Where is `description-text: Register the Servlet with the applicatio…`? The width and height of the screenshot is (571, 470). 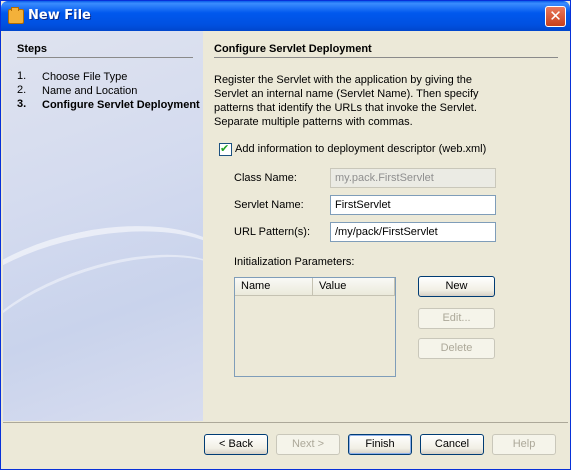
description-text: Register the Servlet with the applicatio… is located at coordinates (346, 101).